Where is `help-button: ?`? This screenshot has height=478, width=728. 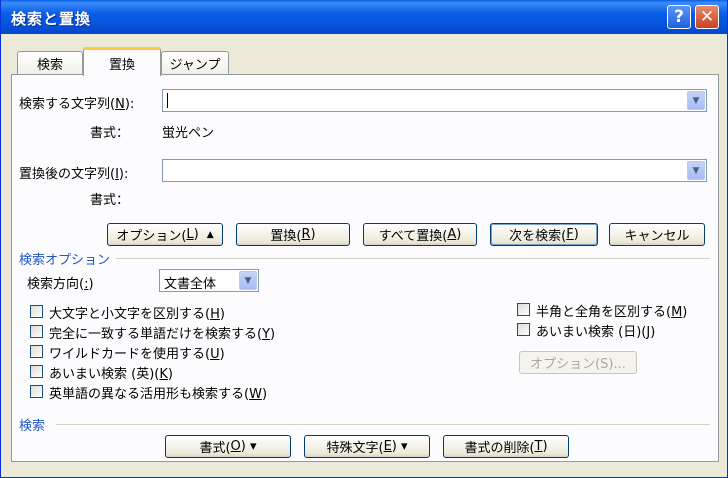 help-button: ? is located at coordinates (679, 17).